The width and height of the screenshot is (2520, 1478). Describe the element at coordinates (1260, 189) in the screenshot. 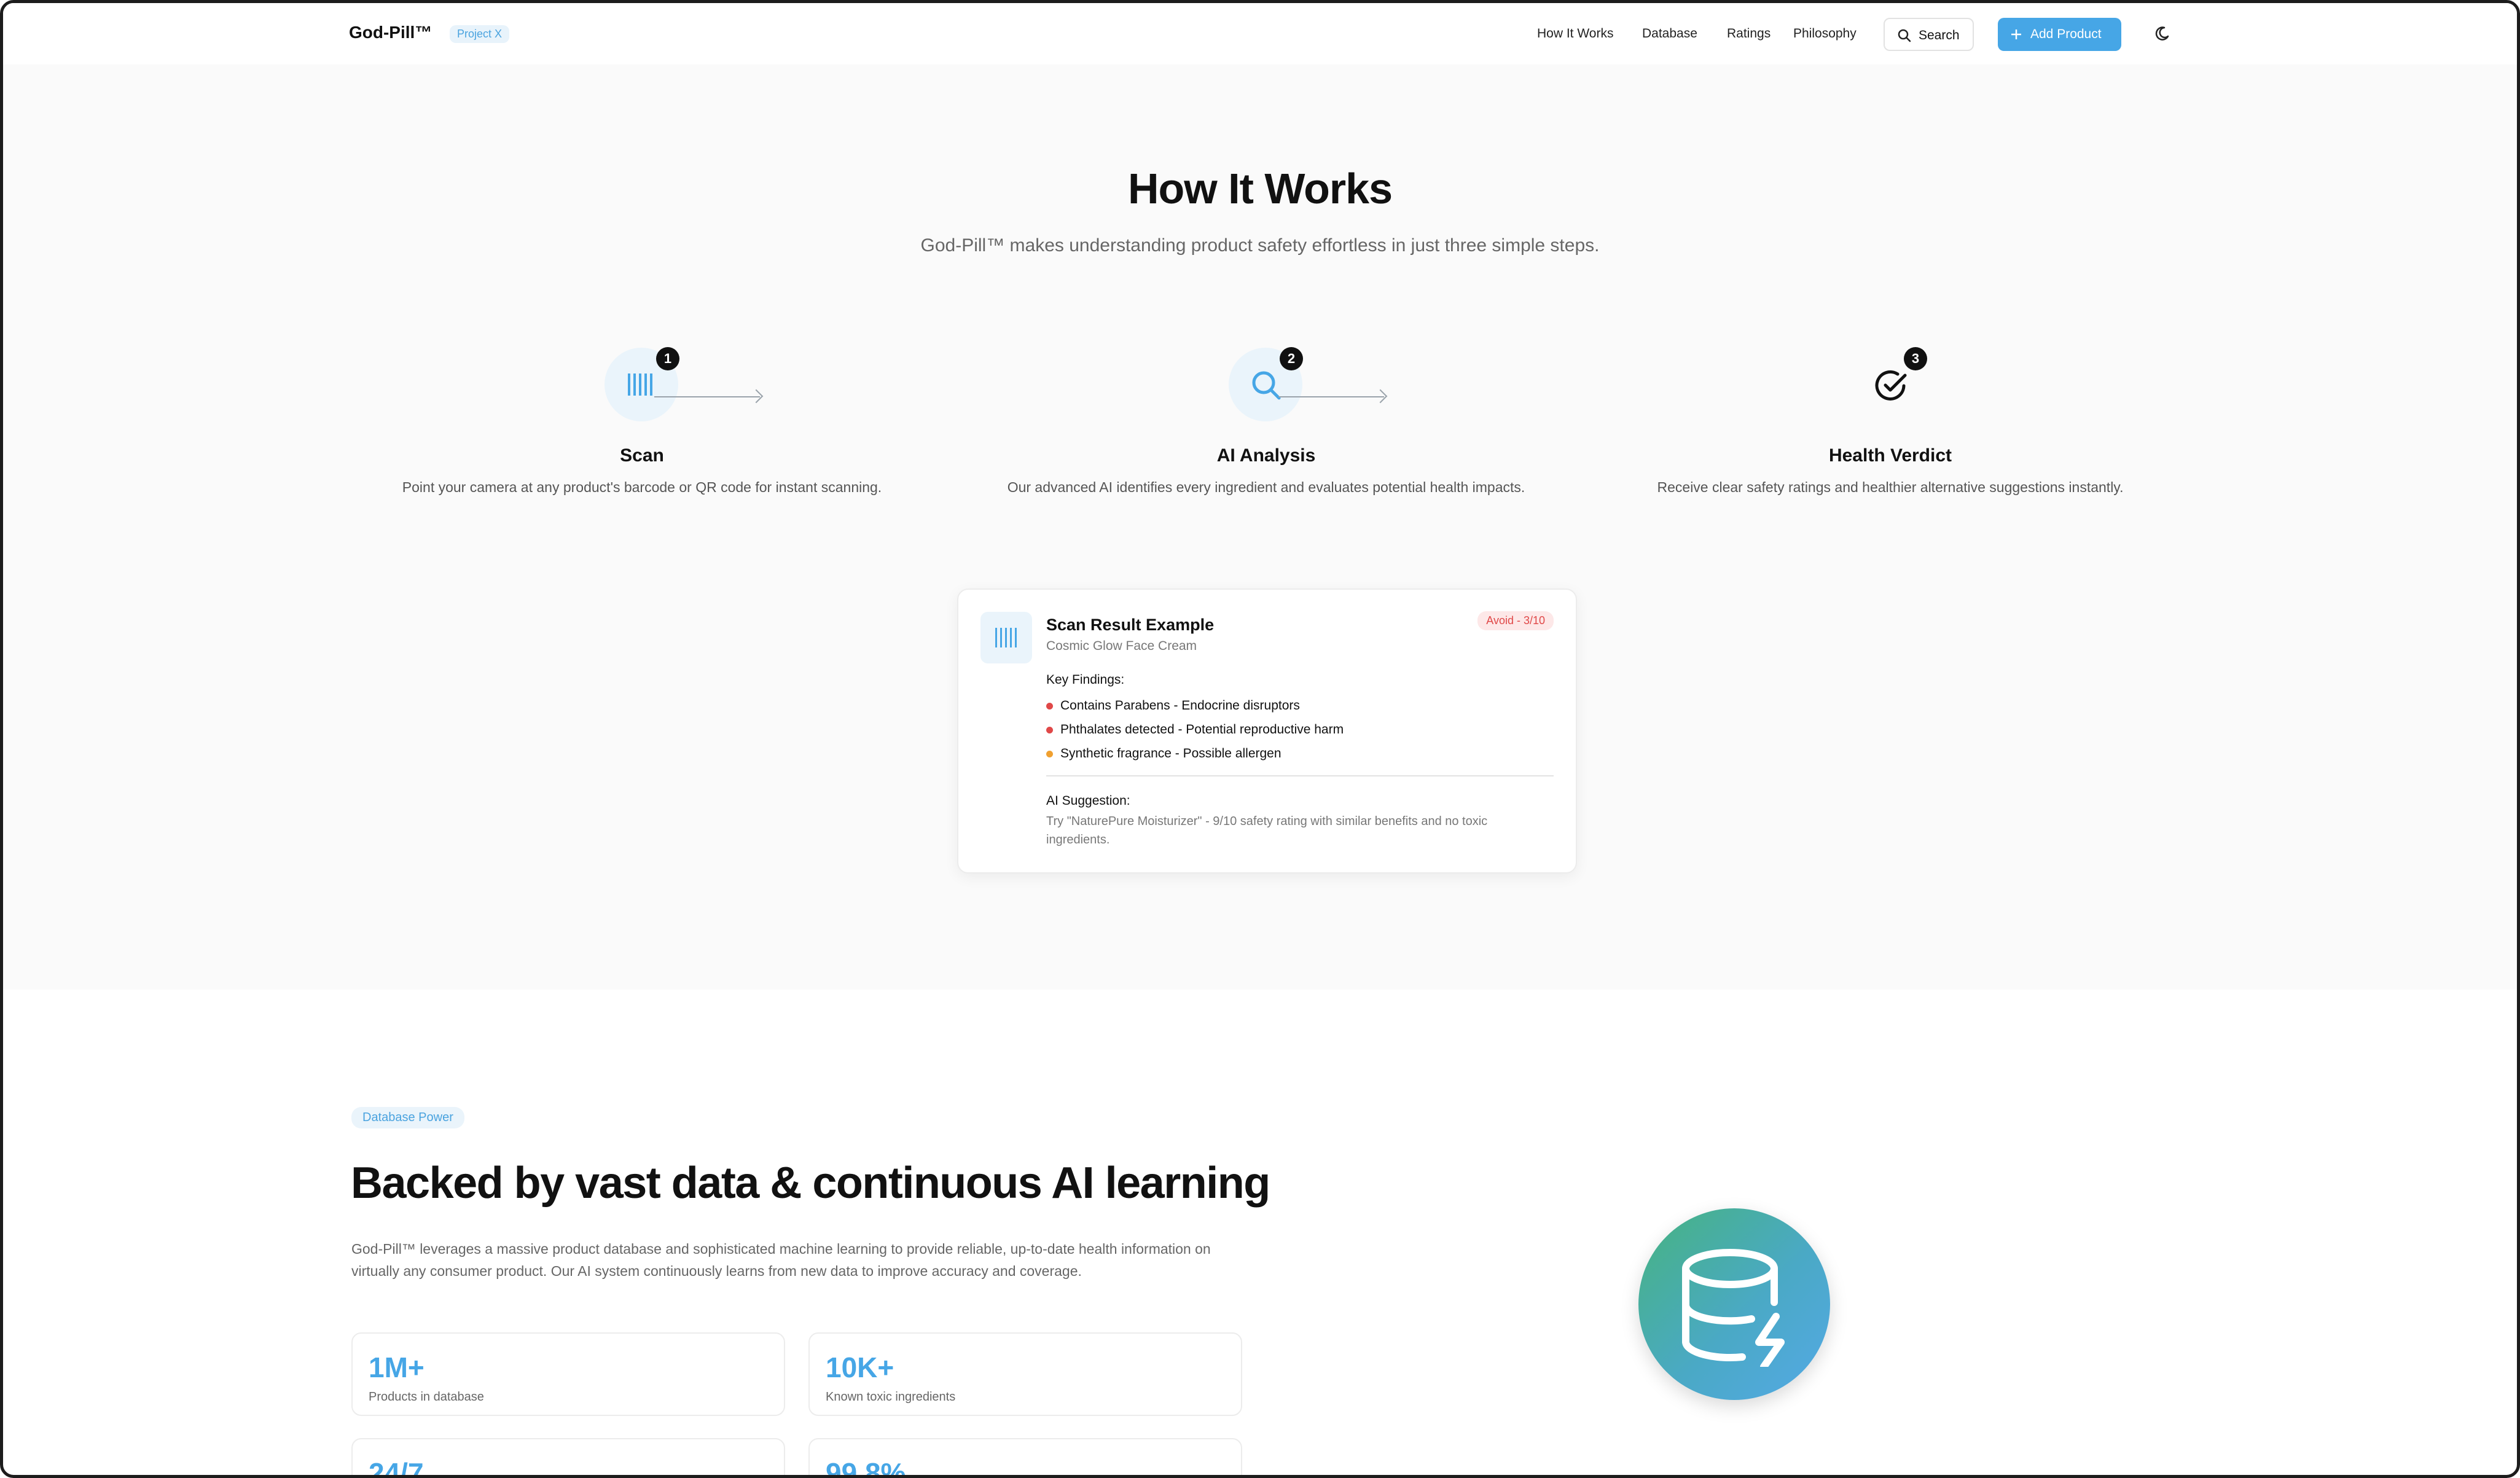

I see `section-title: How It Works` at that location.